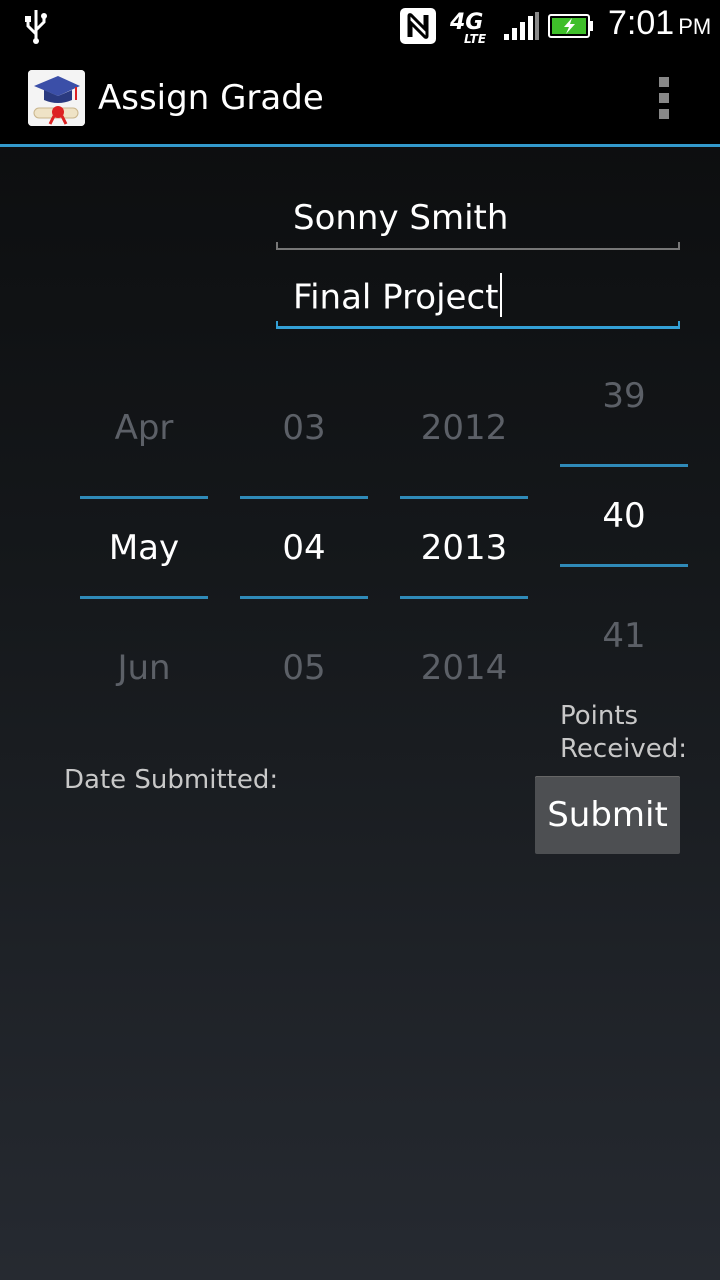 Image resolution: width=720 pixels, height=1280 pixels. I want to click on points-current: 40, so click(624, 516).